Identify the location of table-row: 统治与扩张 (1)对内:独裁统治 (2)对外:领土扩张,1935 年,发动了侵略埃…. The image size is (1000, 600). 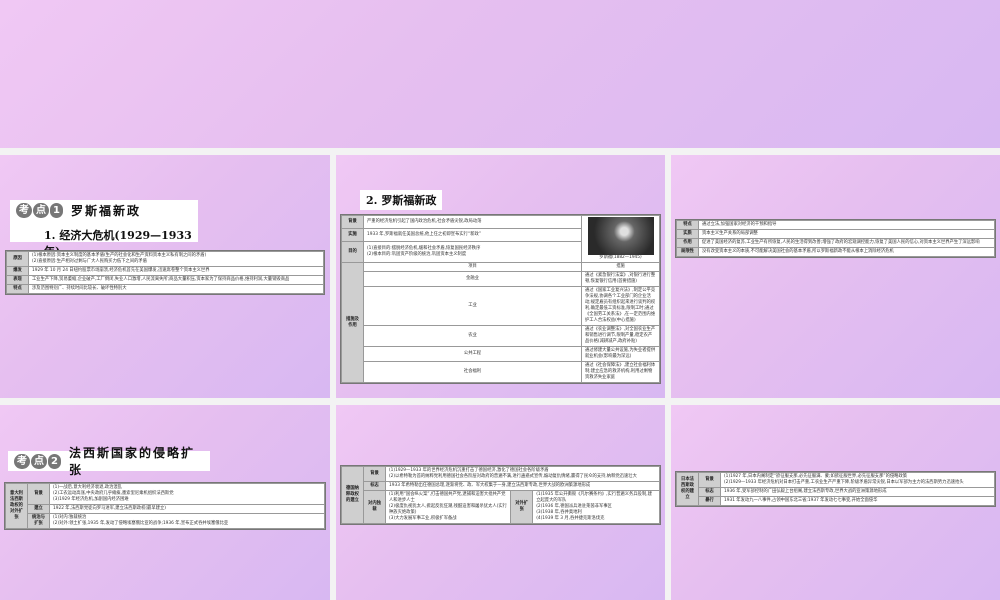
(165, 521).